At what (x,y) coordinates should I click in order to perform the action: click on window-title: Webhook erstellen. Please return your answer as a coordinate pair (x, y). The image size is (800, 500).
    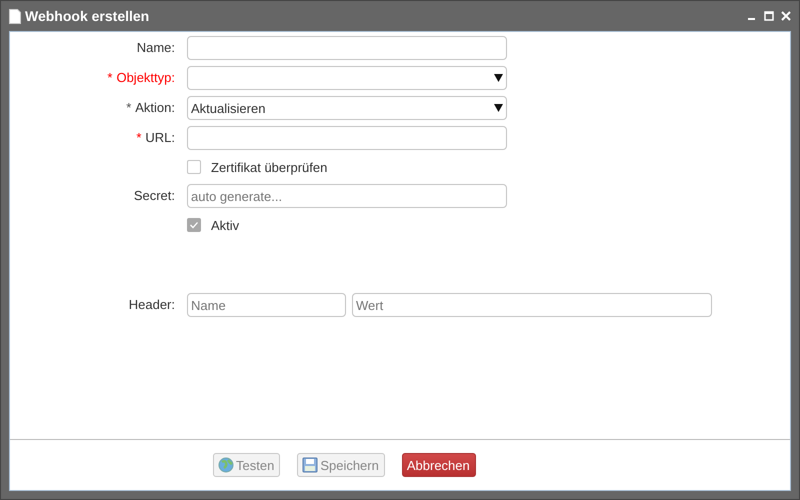
    Looking at the image, I should click on (87, 16).